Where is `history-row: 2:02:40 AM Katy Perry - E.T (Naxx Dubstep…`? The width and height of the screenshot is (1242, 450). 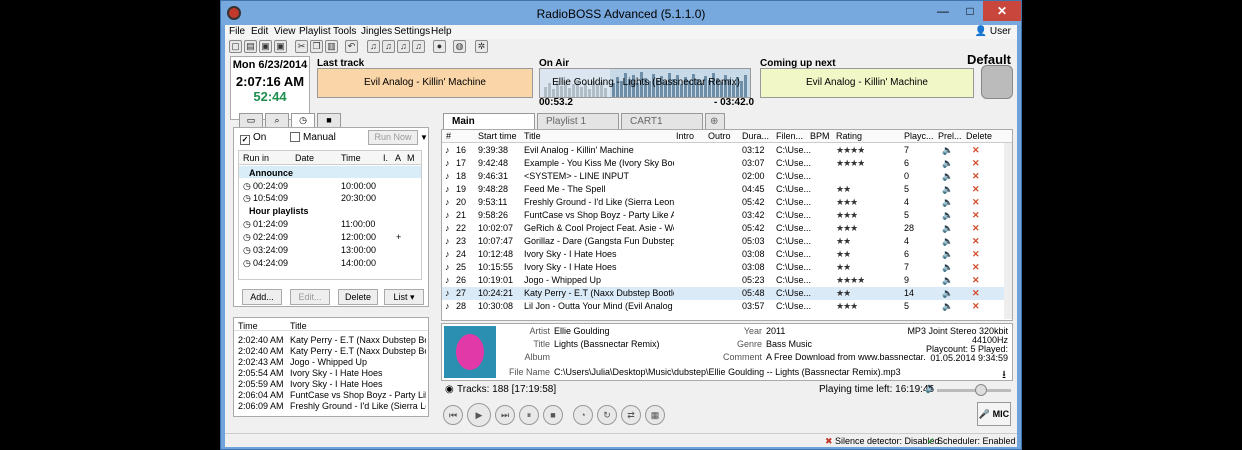
history-row: 2:02:40 AM Katy Perry - E.T (Naxx Dubstep… is located at coordinates (331, 350).